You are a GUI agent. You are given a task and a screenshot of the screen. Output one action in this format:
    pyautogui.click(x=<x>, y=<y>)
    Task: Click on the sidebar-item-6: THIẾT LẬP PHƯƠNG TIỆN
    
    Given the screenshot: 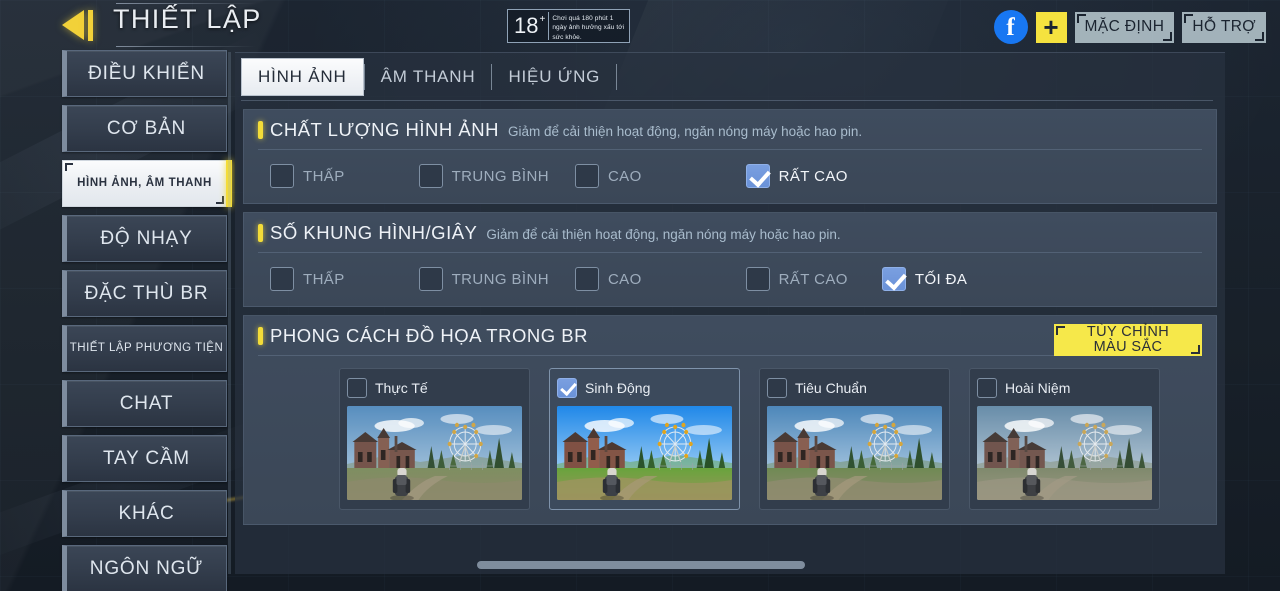 What is the action you would take?
    pyautogui.click(x=144, y=348)
    